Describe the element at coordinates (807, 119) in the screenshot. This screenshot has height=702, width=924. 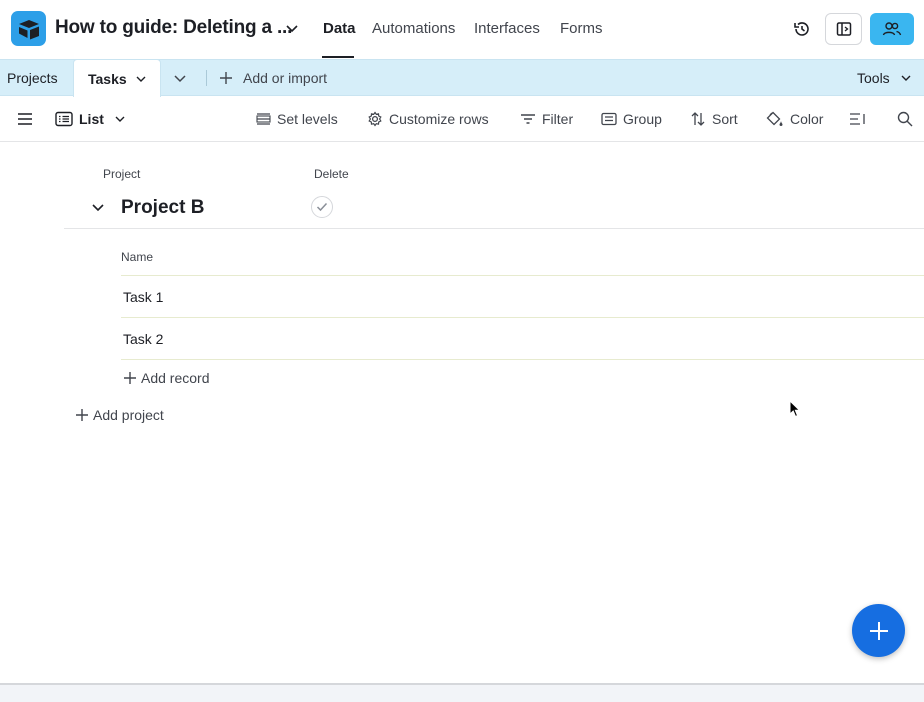
I see `color-label: Color` at that location.